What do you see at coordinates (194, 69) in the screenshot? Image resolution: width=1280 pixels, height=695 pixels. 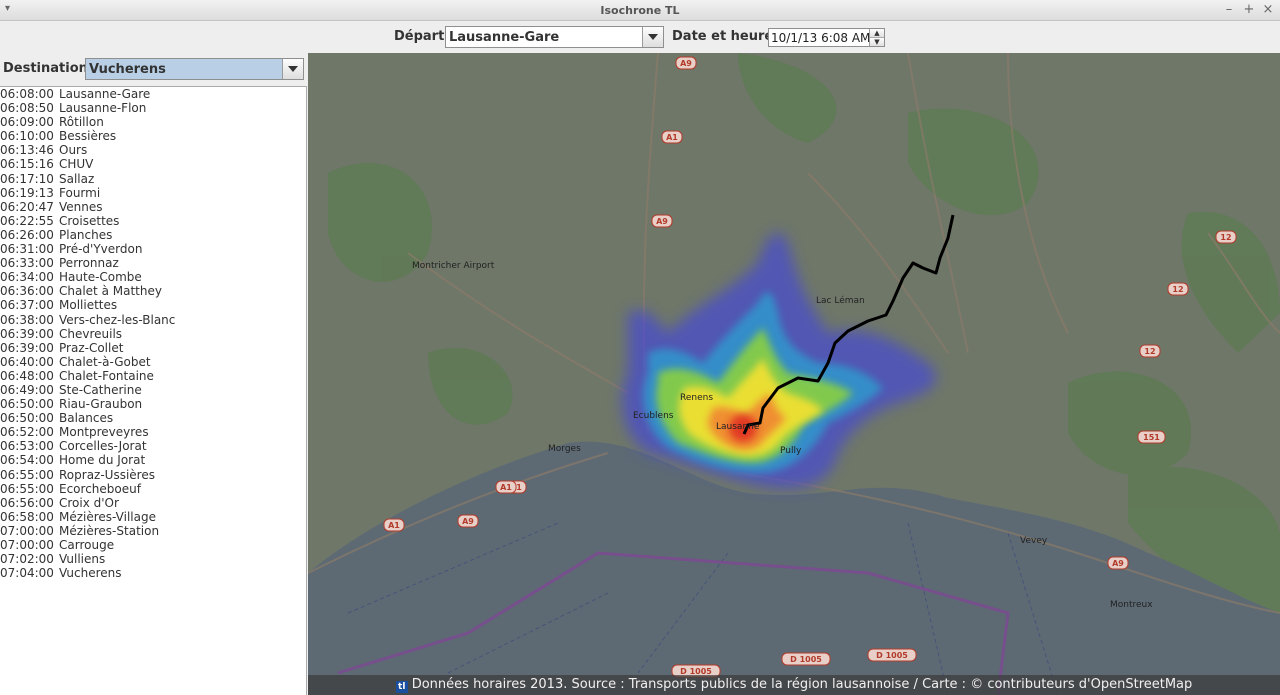 I see `destination-select: Vucherens` at bounding box center [194, 69].